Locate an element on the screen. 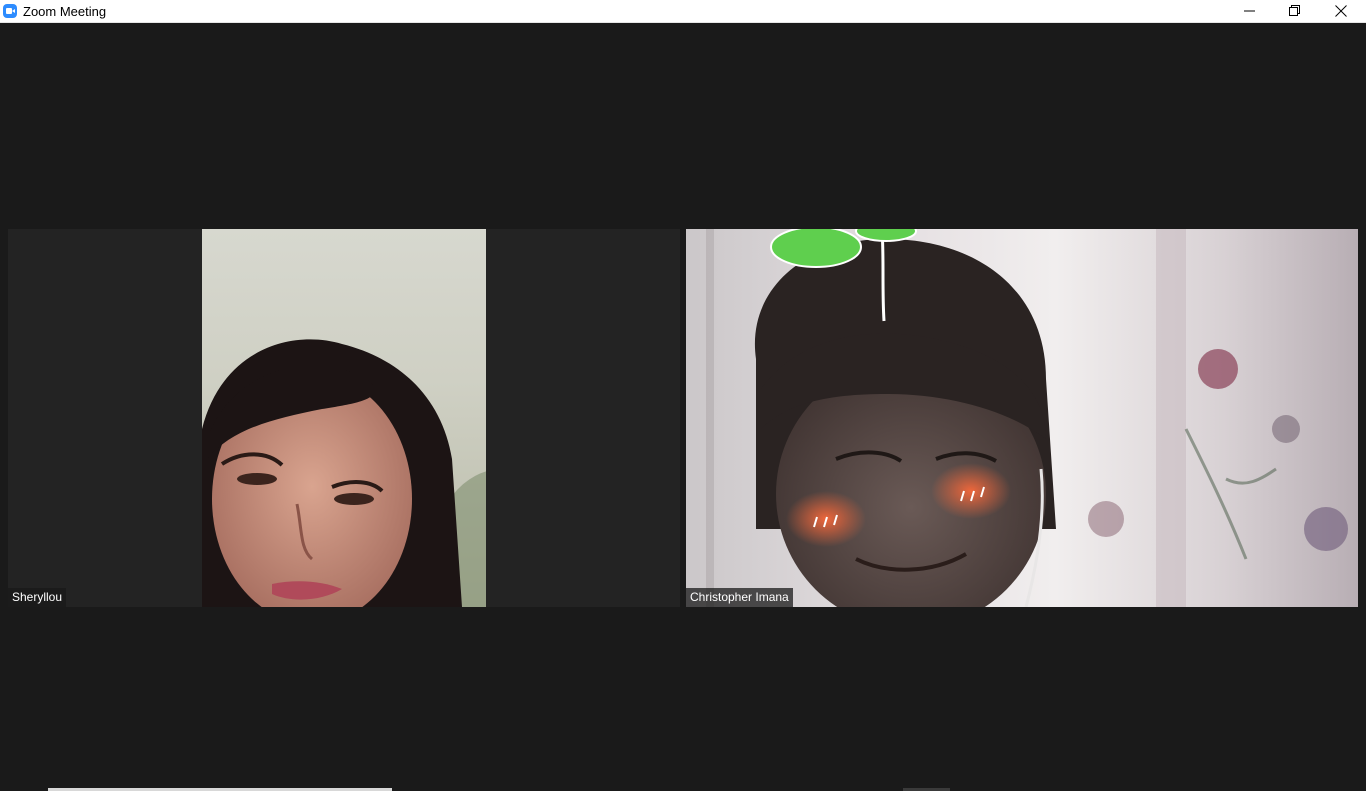  title-bar: Zoom Meeting is located at coordinates (683, 11).